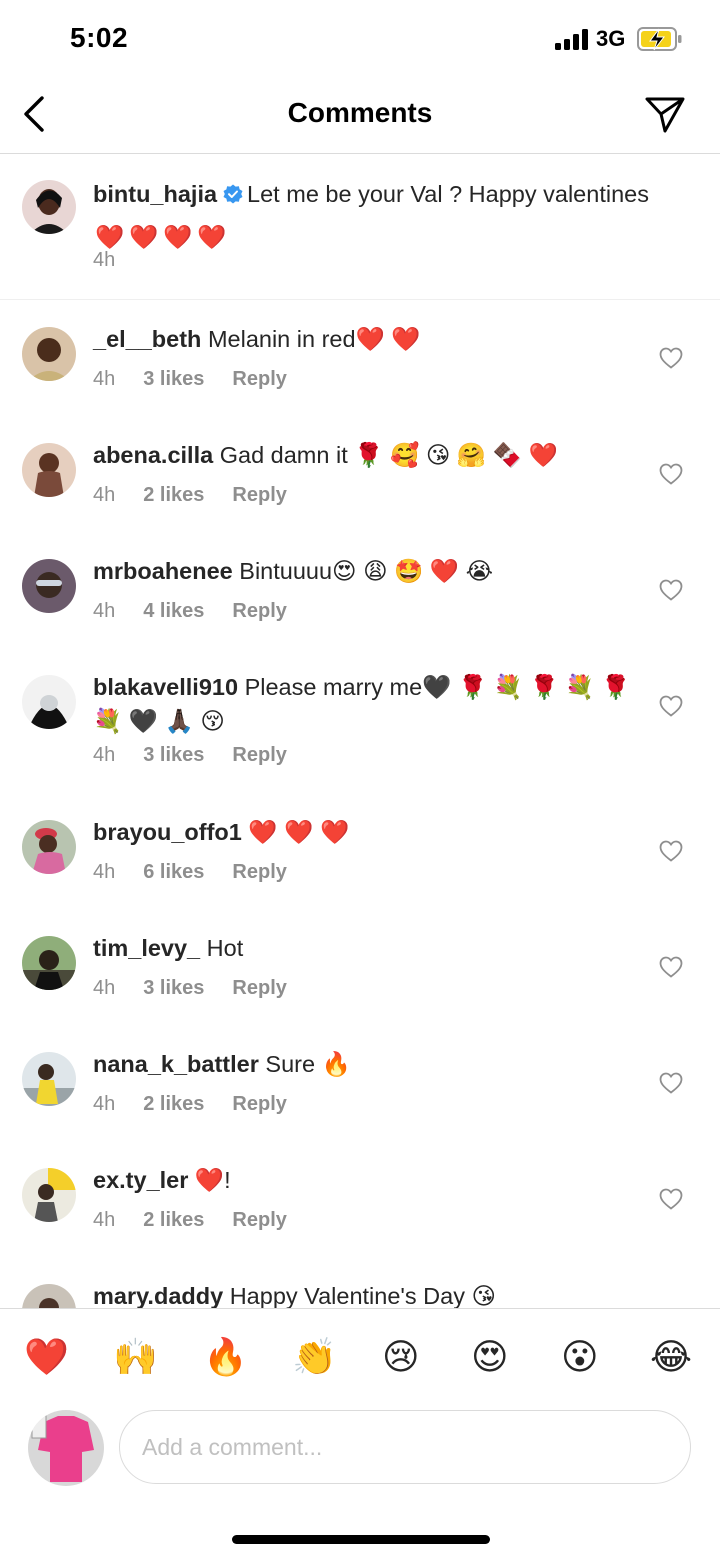 The height and width of the screenshot is (1558, 720). Describe the element at coordinates (308, 1064) in the screenshot. I see `comment-body: Sure 🔥` at that location.